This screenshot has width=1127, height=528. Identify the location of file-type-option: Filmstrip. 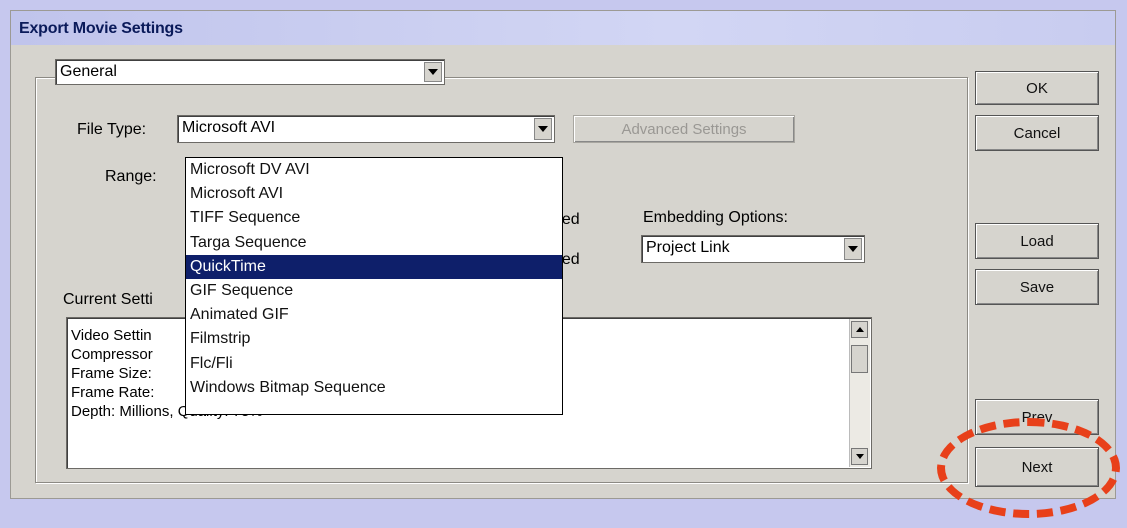
(374, 339).